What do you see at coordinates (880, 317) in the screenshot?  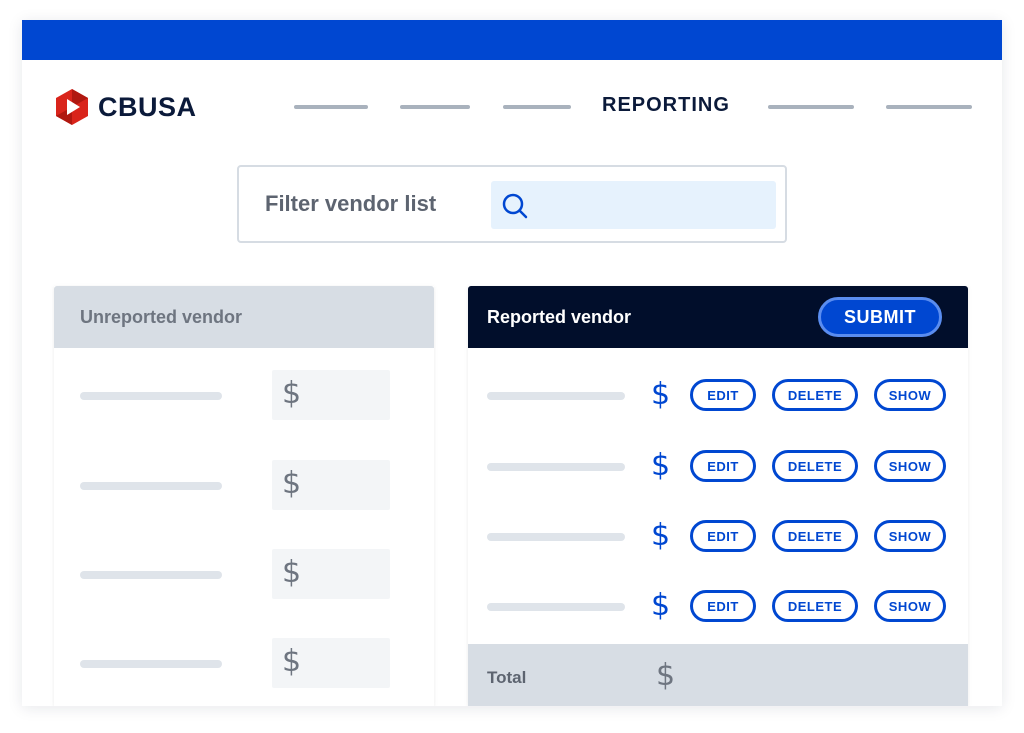 I see `submit-button: SUBMIT` at bounding box center [880, 317].